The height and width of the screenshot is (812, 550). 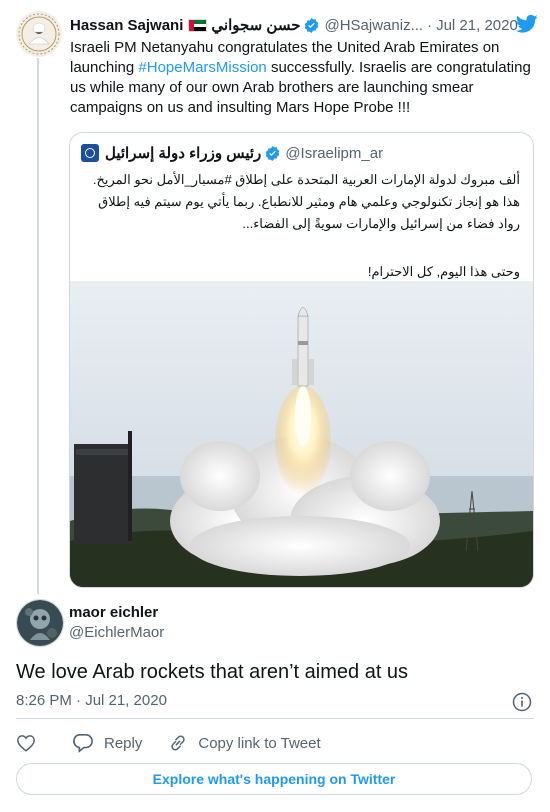 What do you see at coordinates (275, 718) in the screenshot?
I see `divider` at bounding box center [275, 718].